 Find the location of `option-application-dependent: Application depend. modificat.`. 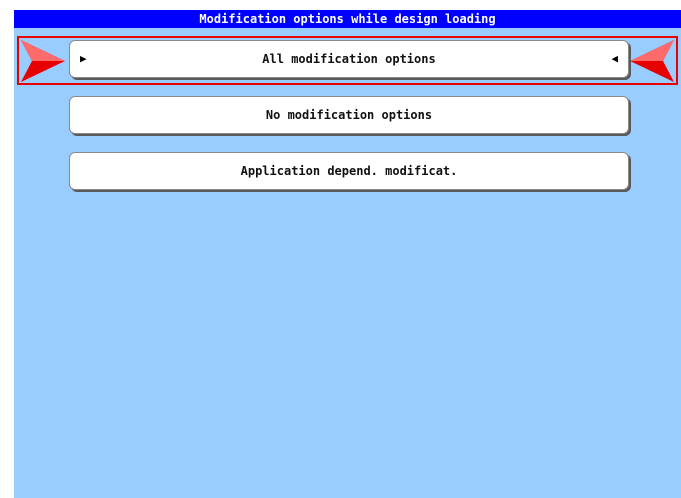

option-application-dependent: Application depend. modificat. is located at coordinates (349, 171).